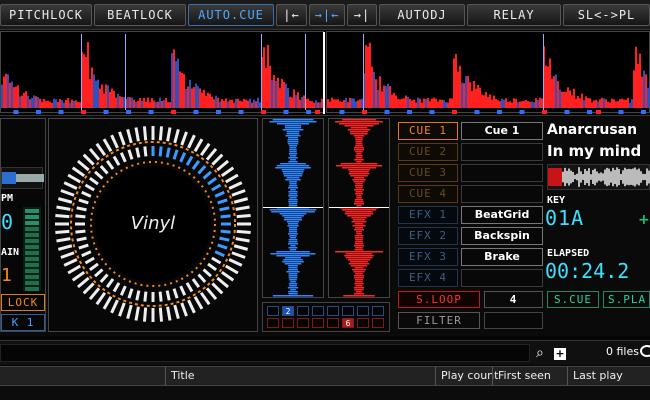 This screenshot has width=650, height=400. Describe the element at coordinates (560, 354) in the screenshot. I see `add-file-icon: +` at that location.